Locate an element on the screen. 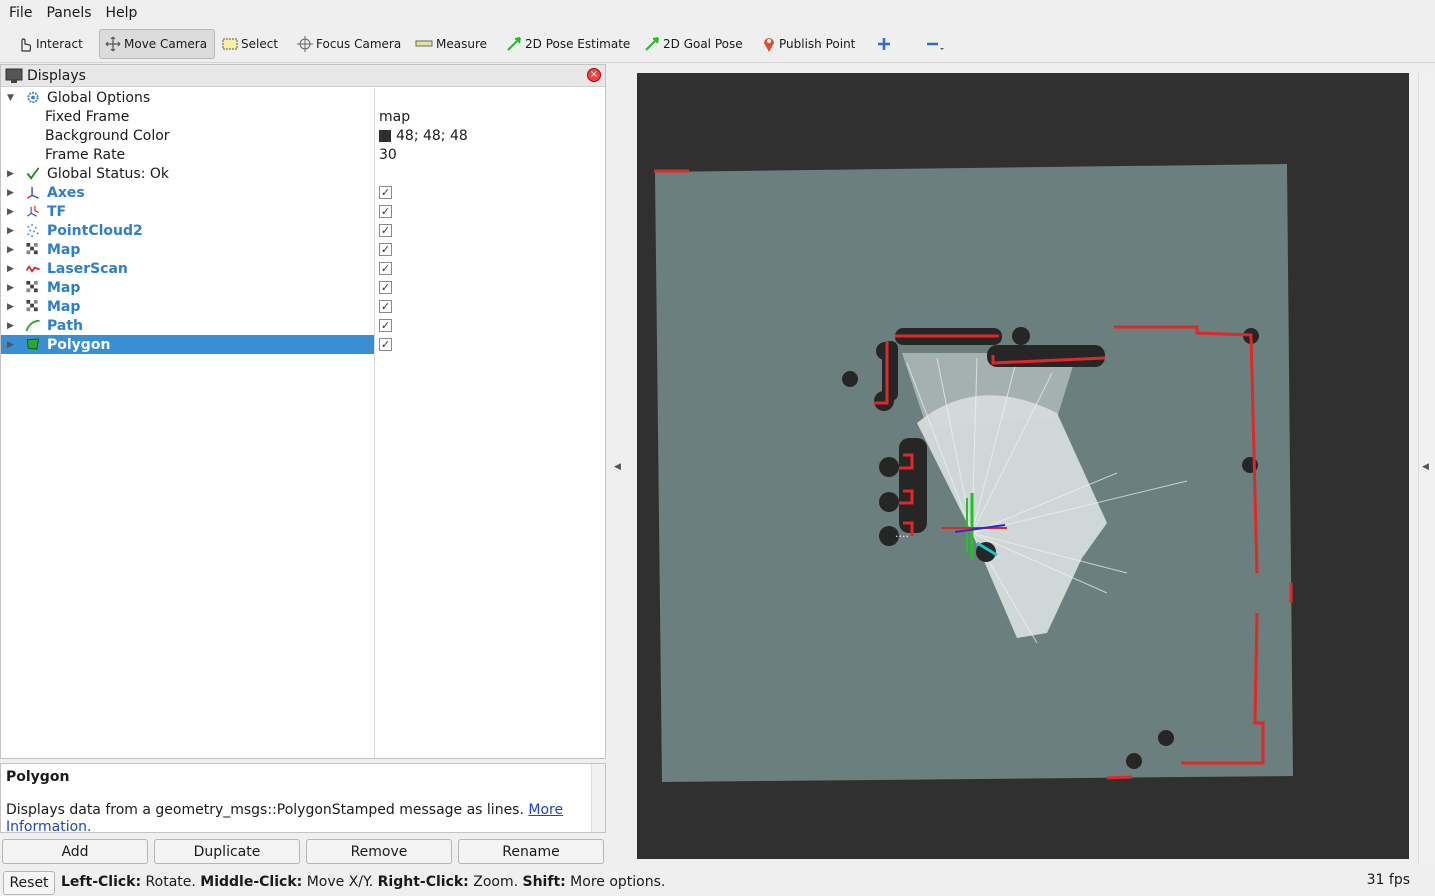  tree-row-global-status: ▶ Global Status: Ok is located at coordinates (303, 173).